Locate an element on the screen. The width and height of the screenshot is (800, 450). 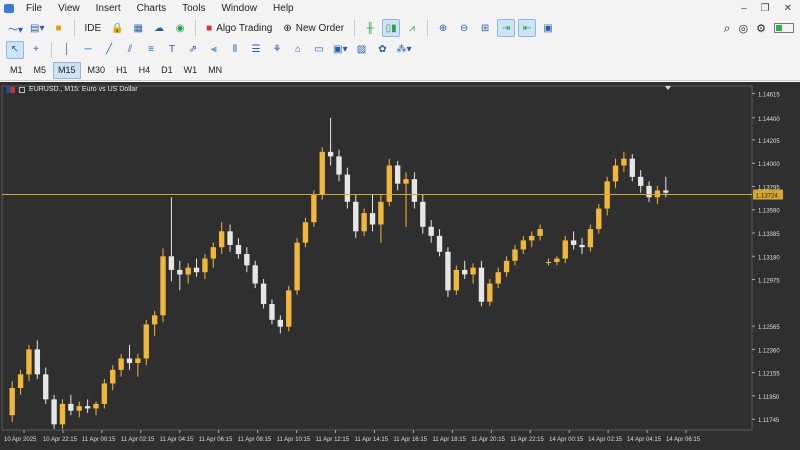
time-tick-label: 10 Apr 2025 is located at coordinates (20, 440).